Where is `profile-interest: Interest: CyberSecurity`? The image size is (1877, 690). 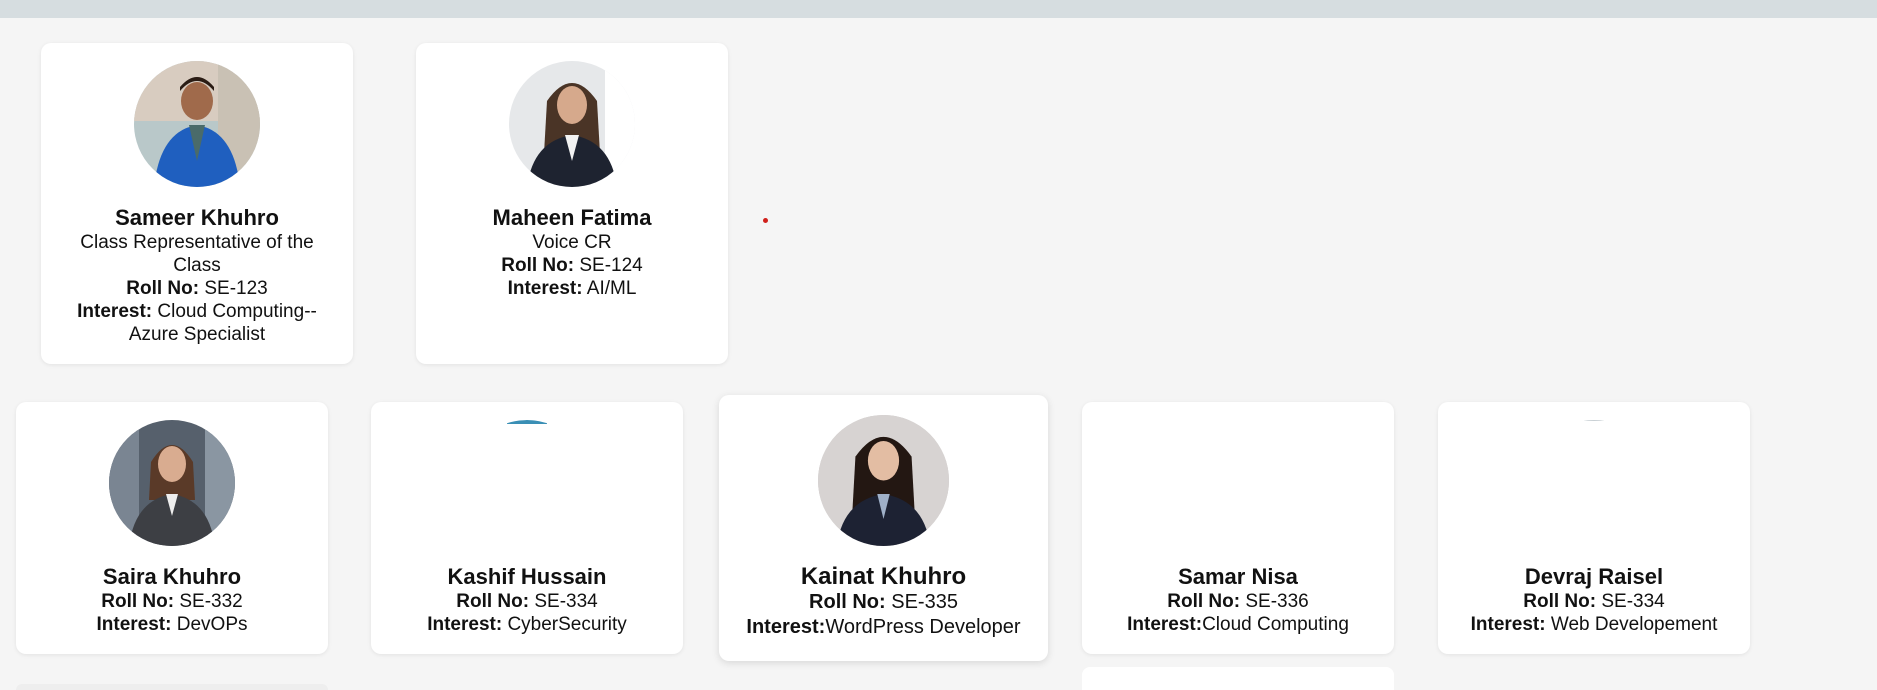
profile-interest: Interest: CyberSecurity is located at coordinates (527, 624).